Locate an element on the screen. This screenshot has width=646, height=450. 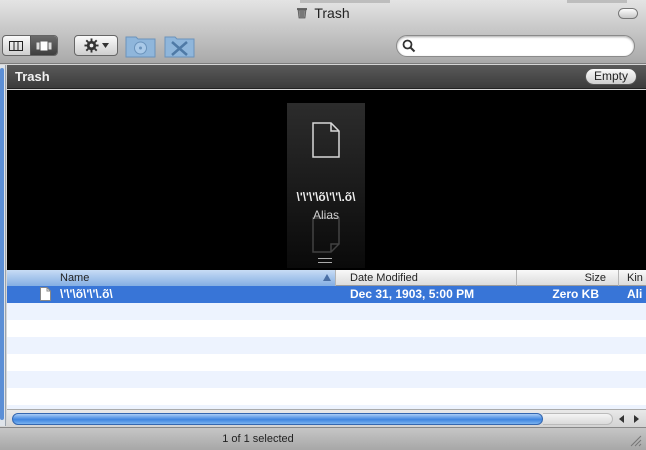
column-header-date: Date Modified is located at coordinates (426, 278).